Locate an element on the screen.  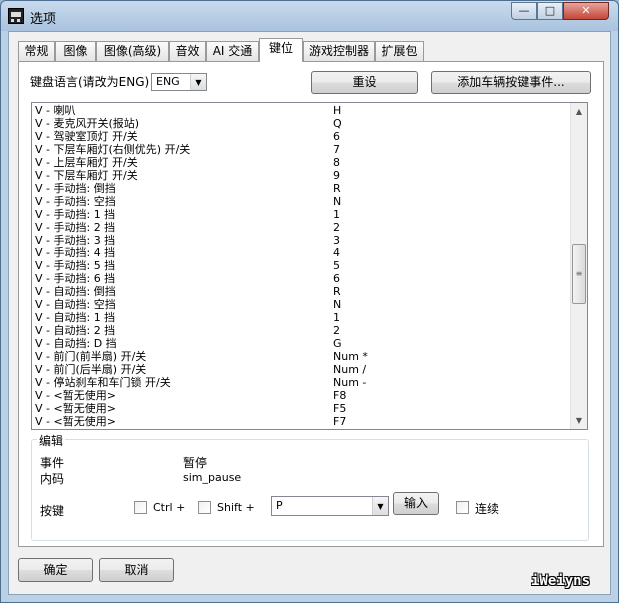
keyboard-language-select: ENG ▼ is located at coordinates (179, 82).